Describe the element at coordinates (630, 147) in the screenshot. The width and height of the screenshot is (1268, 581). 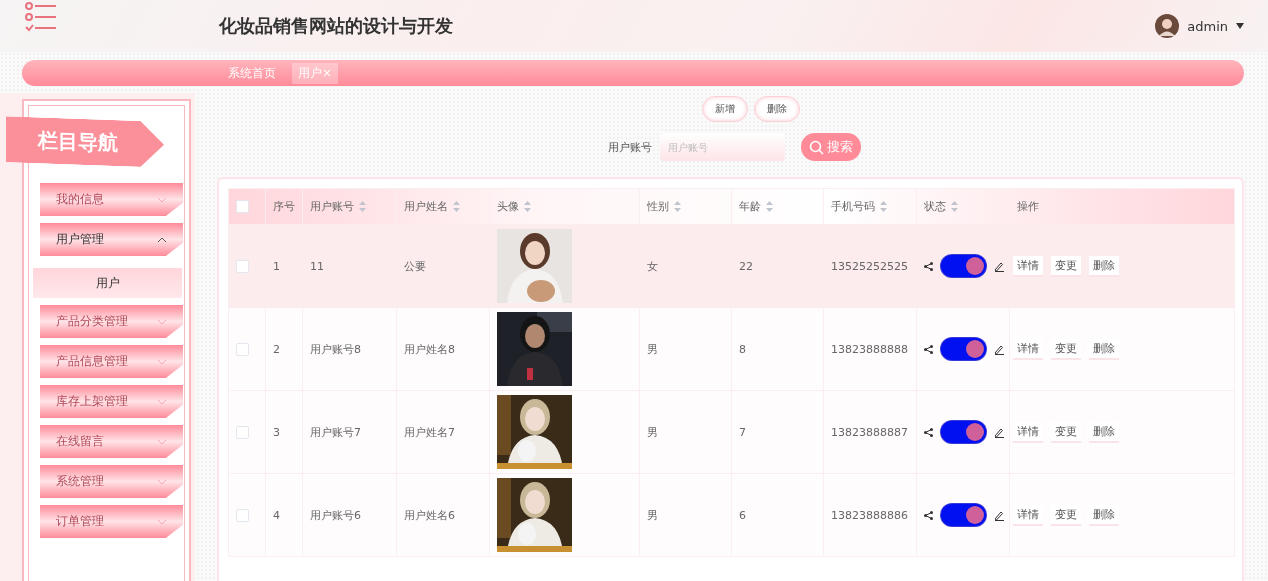
I see `search-label: 用户账号` at that location.